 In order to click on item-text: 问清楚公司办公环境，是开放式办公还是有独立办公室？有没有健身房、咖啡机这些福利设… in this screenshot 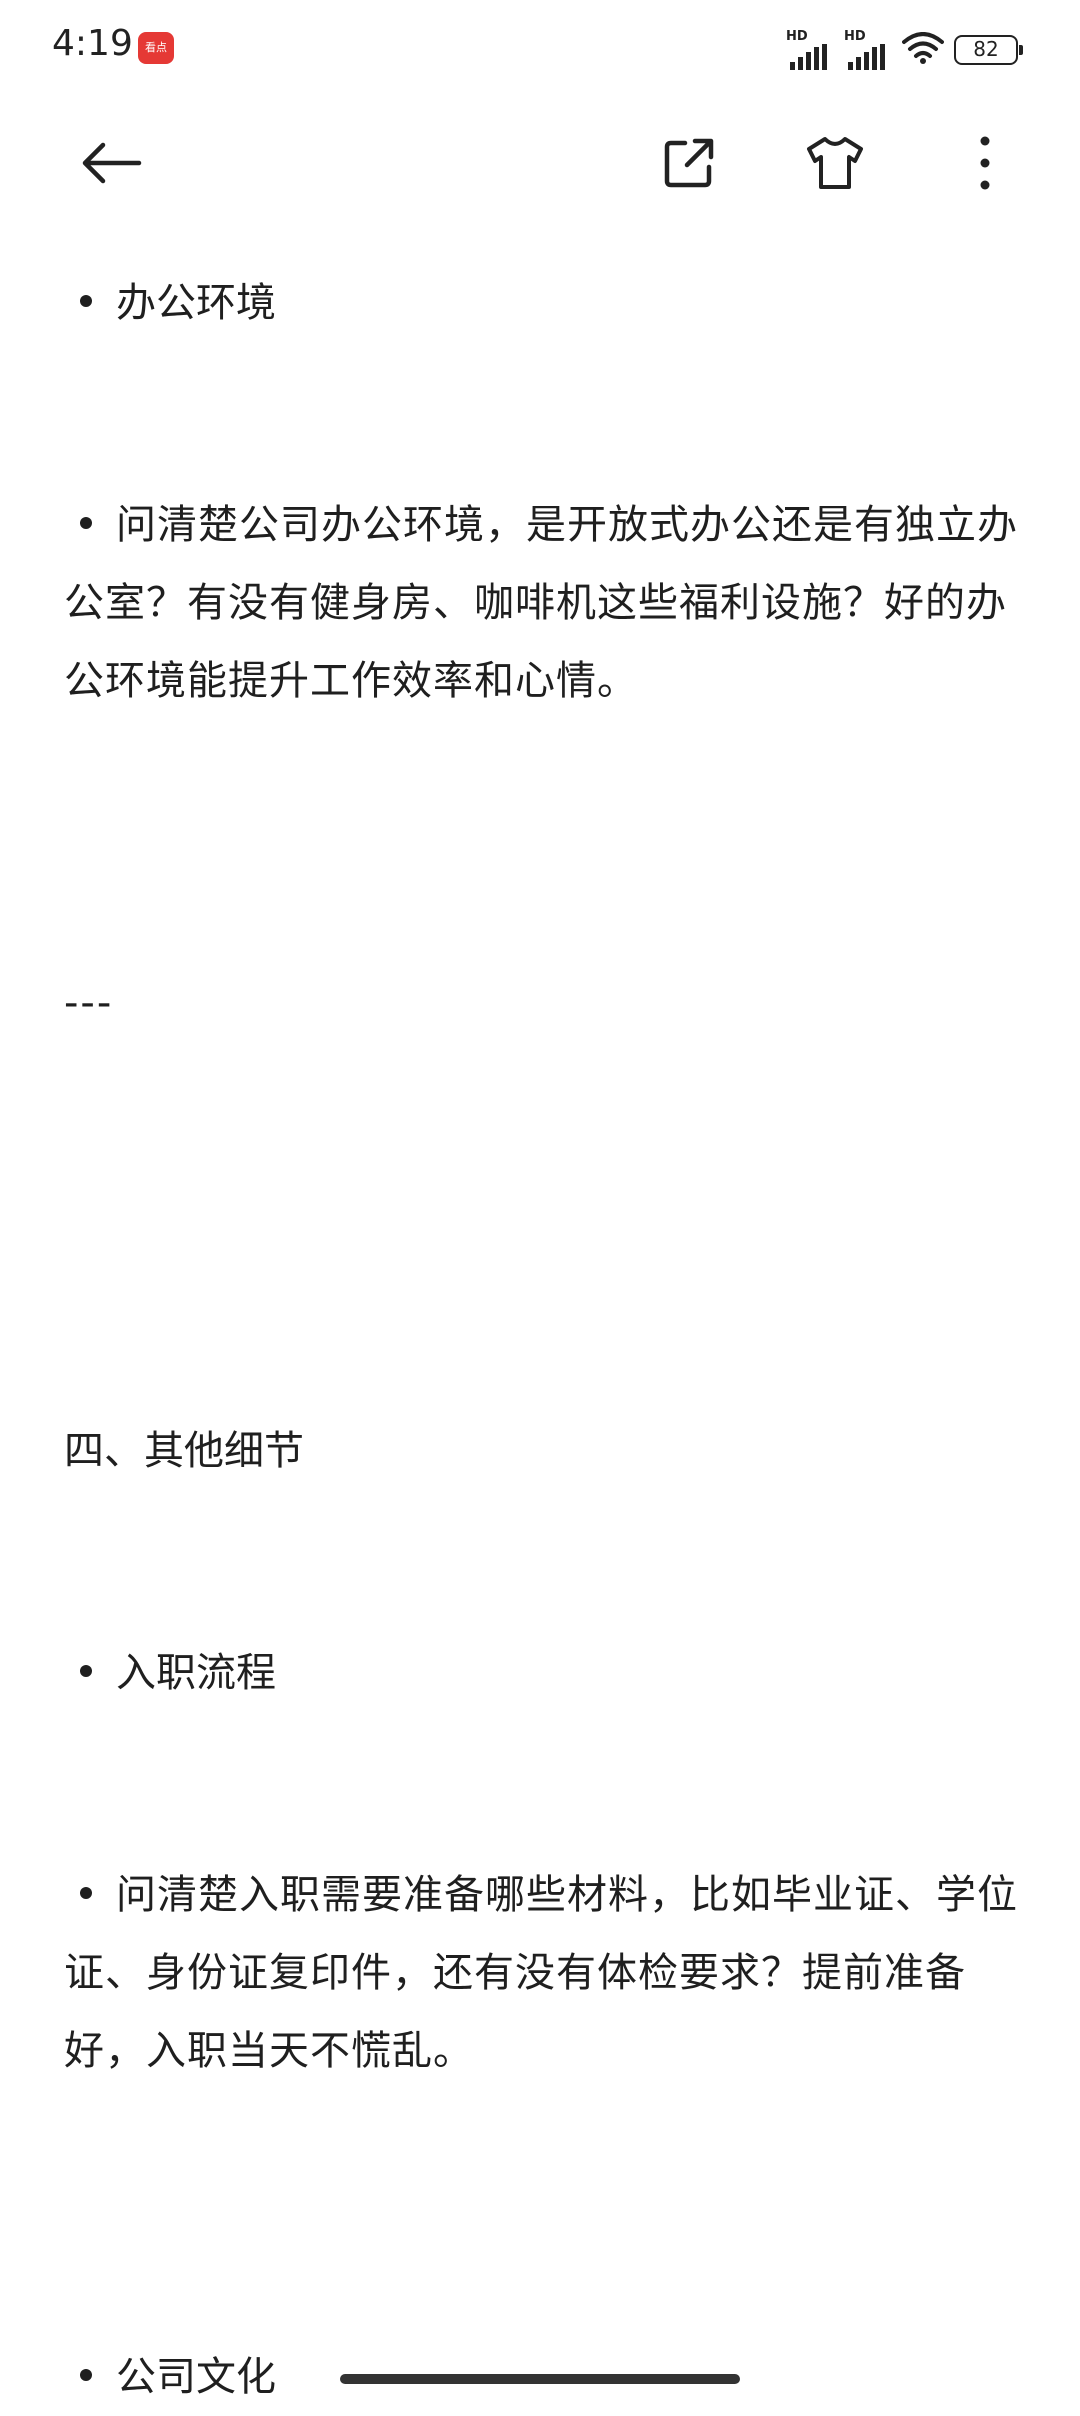, I will do `click(541, 603)`.